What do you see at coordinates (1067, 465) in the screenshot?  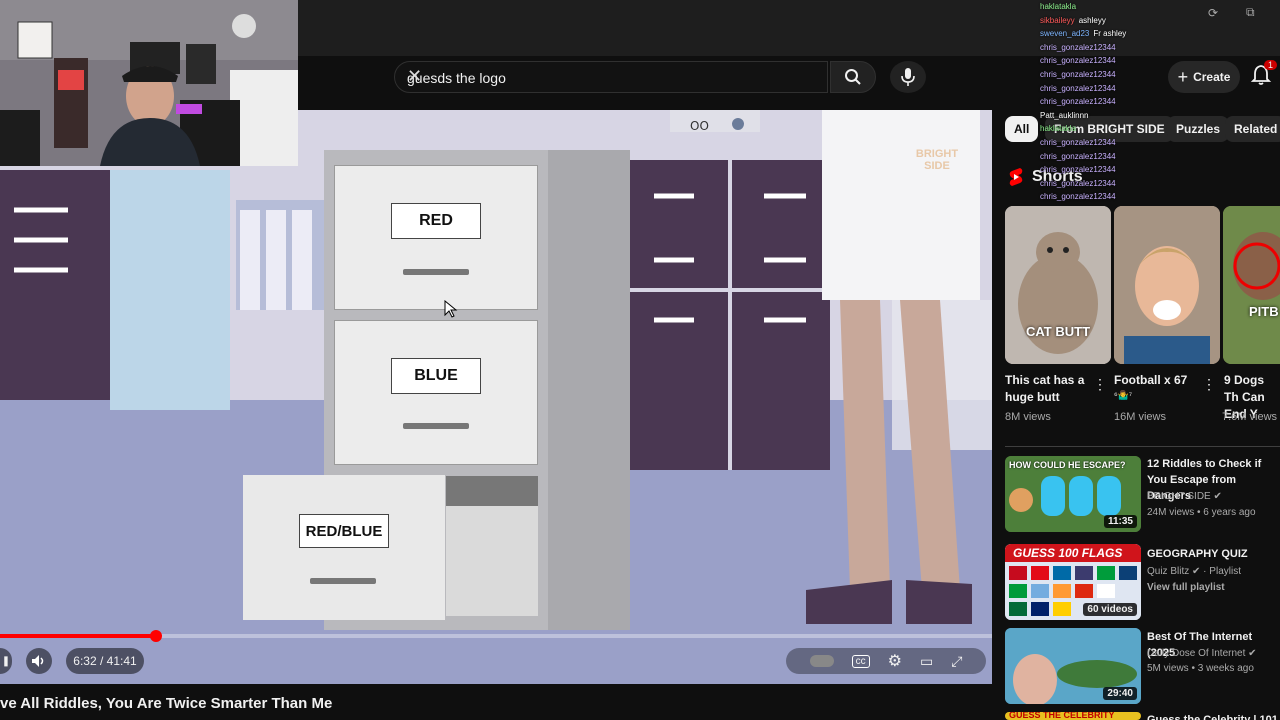 I see `thumb-text: HOW COULD HE ESCAPE?` at bounding box center [1067, 465].